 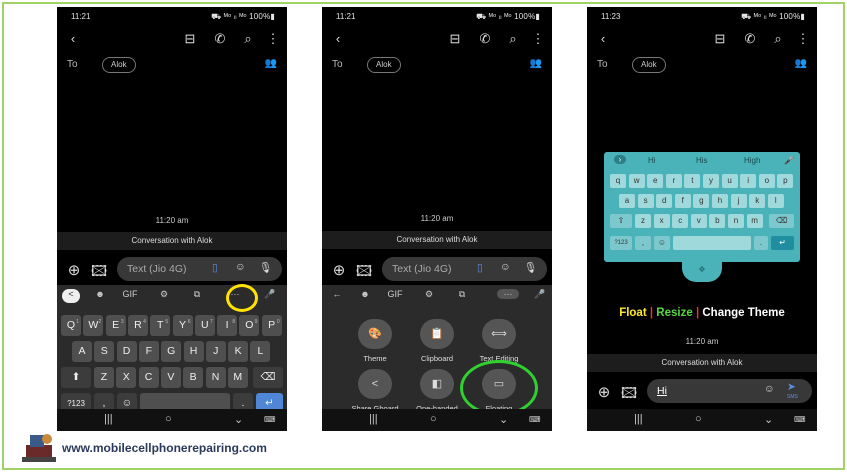 I want to click on one-handed-icon: ◧, so click(x=437, y=384).